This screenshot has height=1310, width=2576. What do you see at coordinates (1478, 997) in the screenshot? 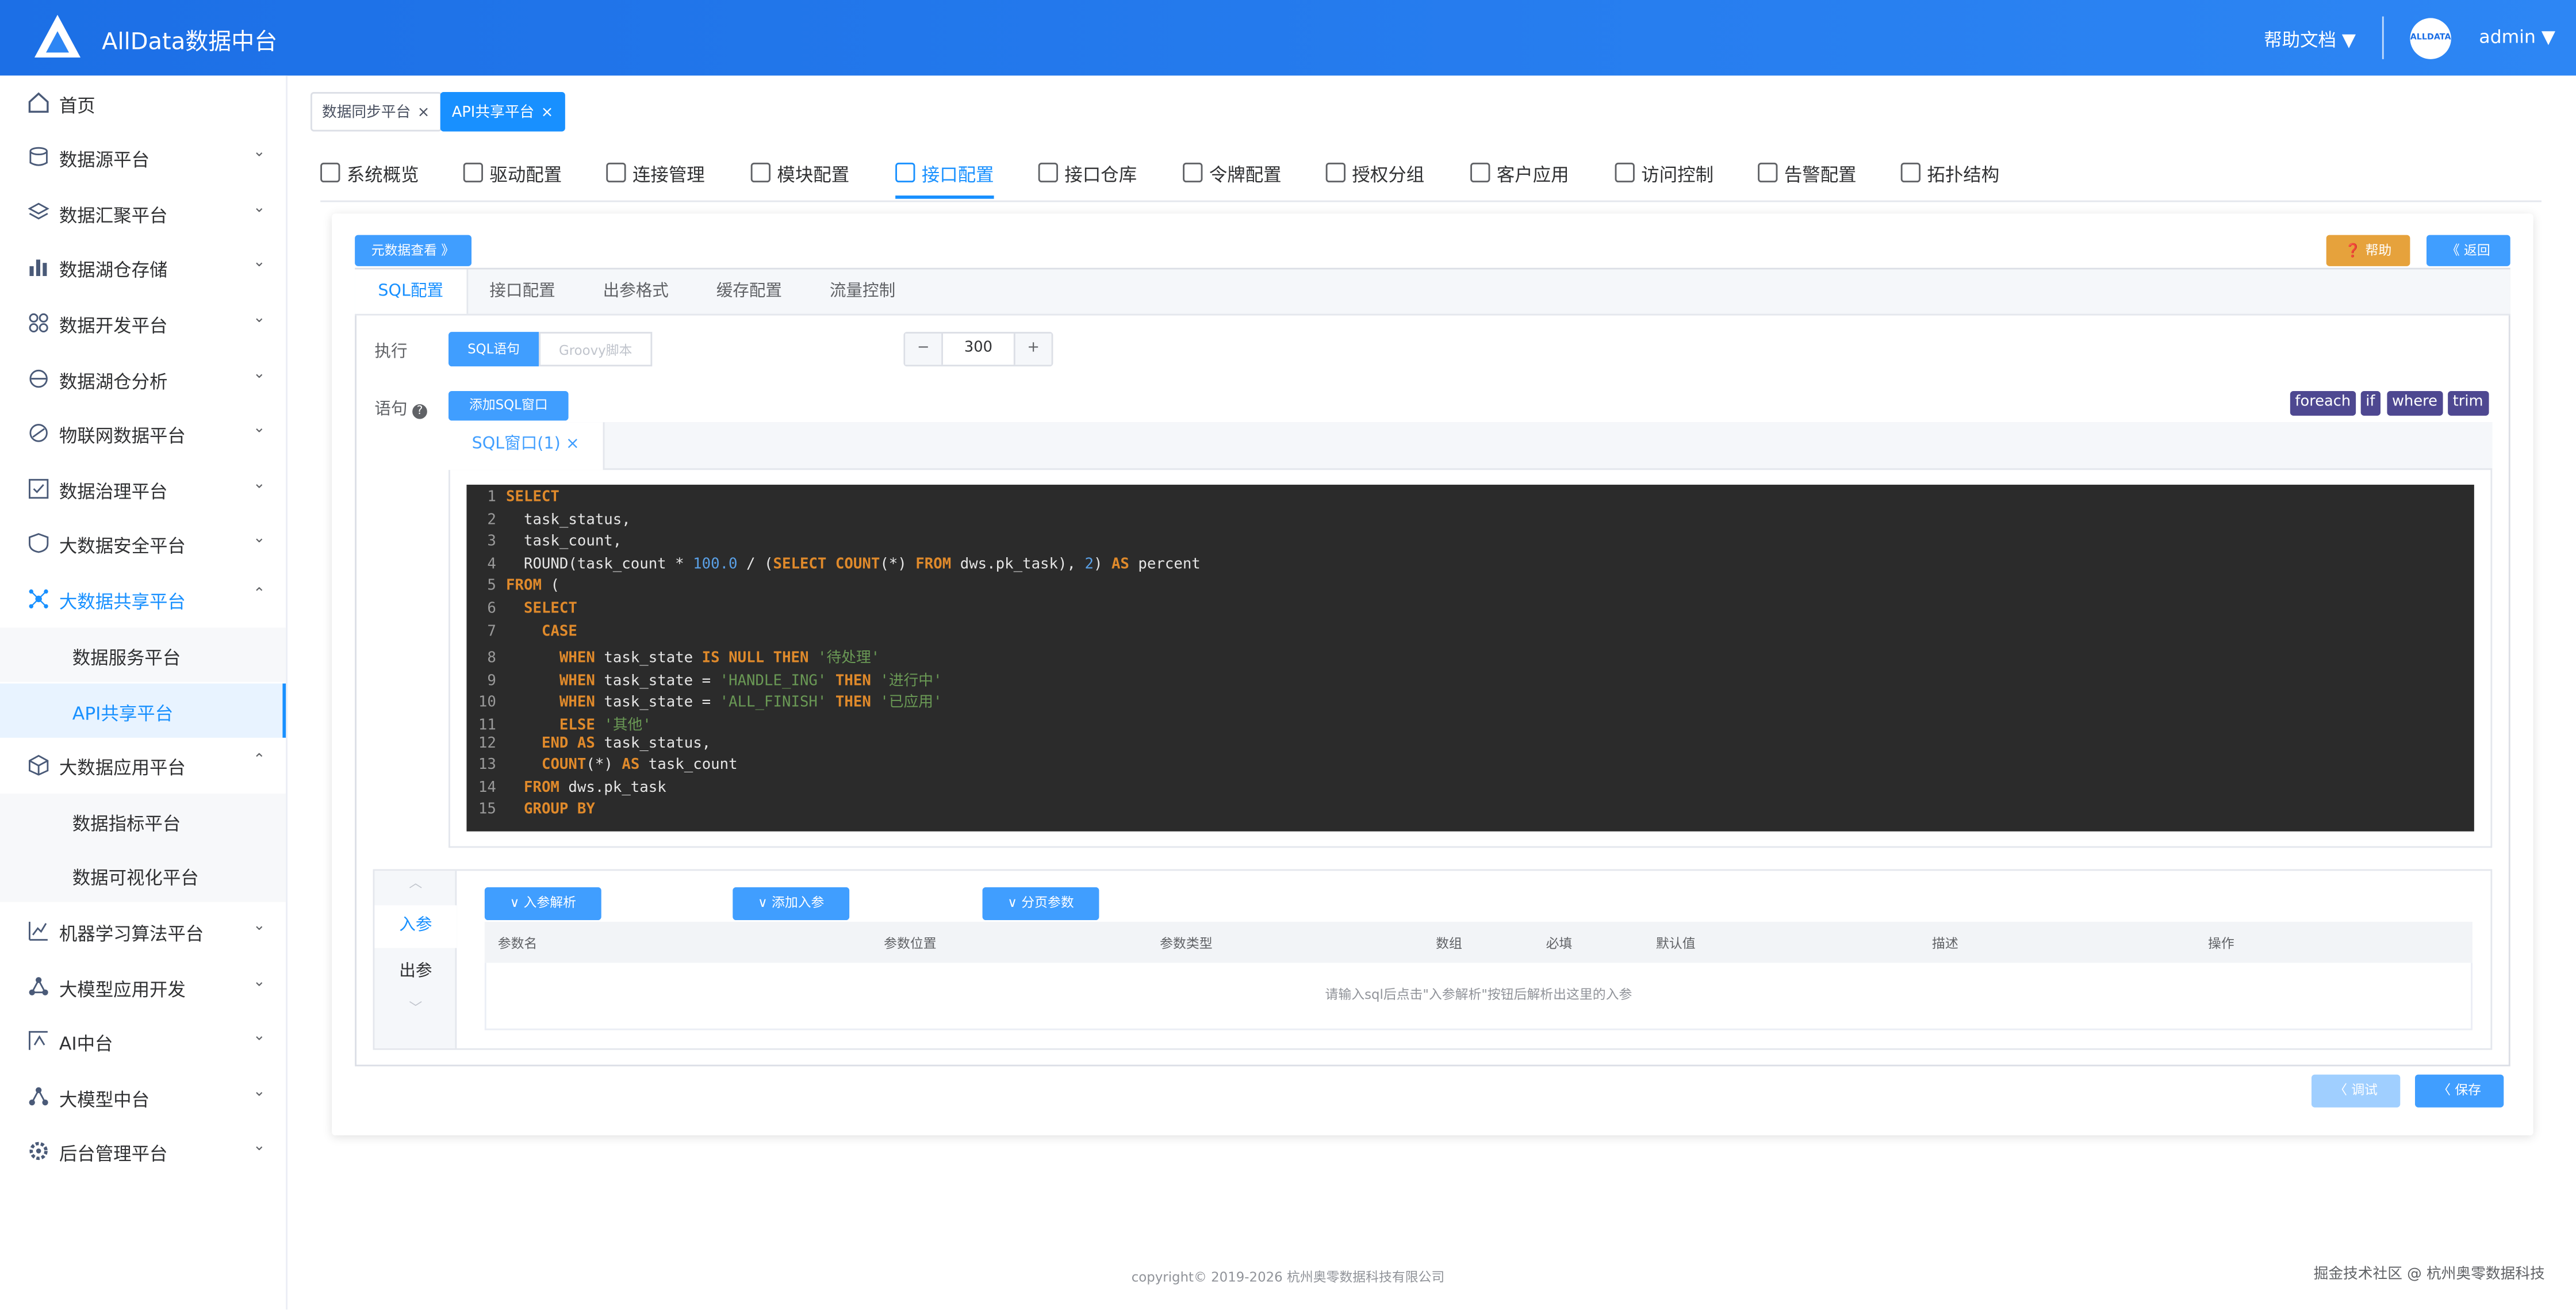
I see `params-empty-text: 请输入sql后点击"入参解析"按钮后解析出这里的入参` at bounding box center [1478, 997].